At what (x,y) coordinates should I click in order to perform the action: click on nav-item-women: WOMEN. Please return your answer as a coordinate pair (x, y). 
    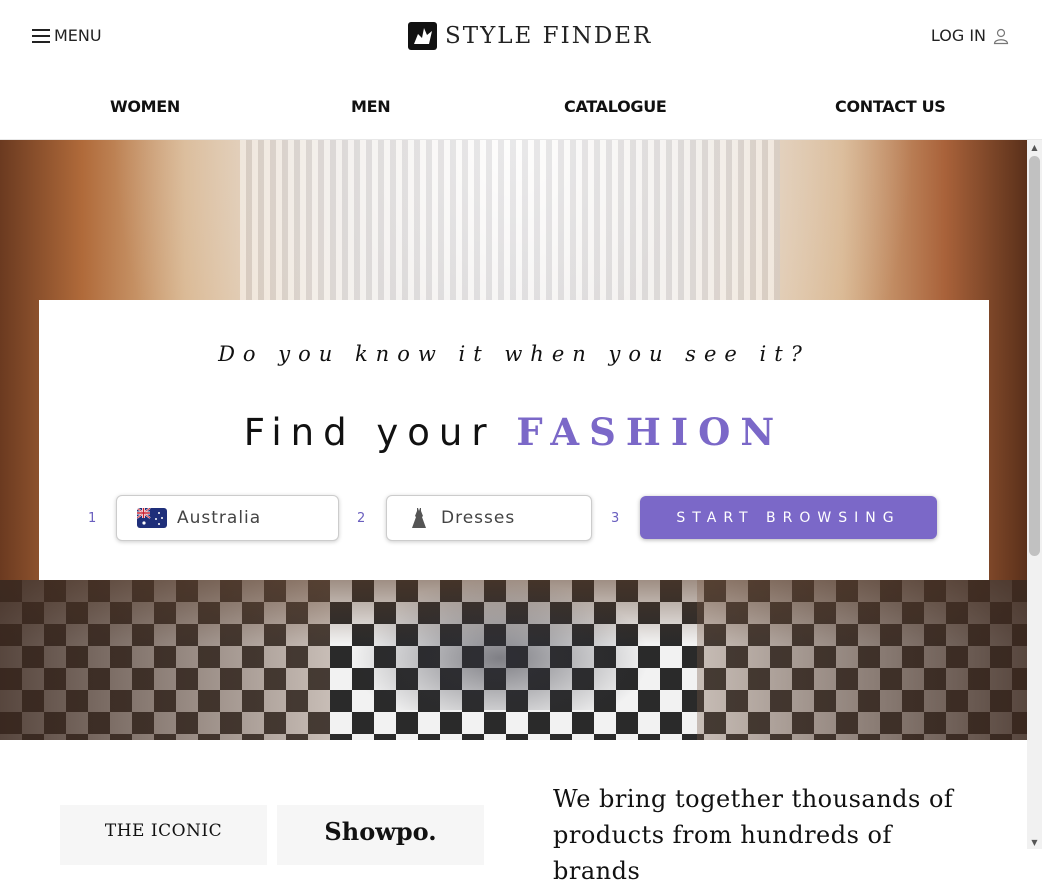
    Looking at the image, I should click on (145, 106).